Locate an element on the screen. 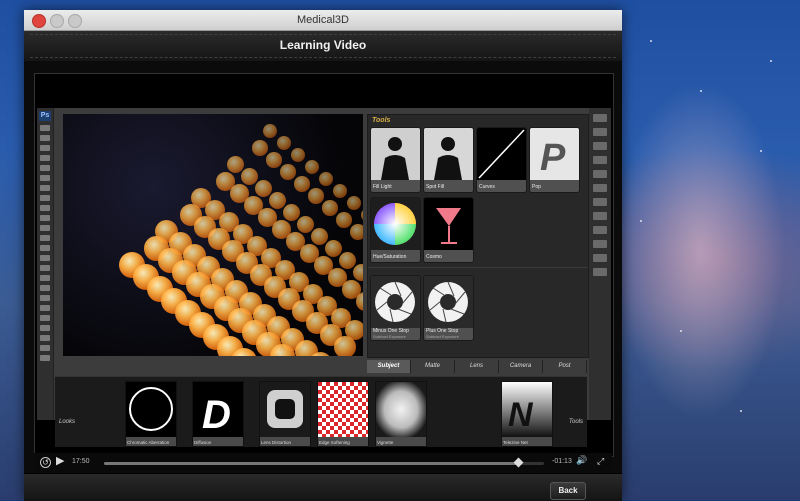 This screenshot has height=501, width=800. footer-bar: Back is located at coordinates (323, 487).